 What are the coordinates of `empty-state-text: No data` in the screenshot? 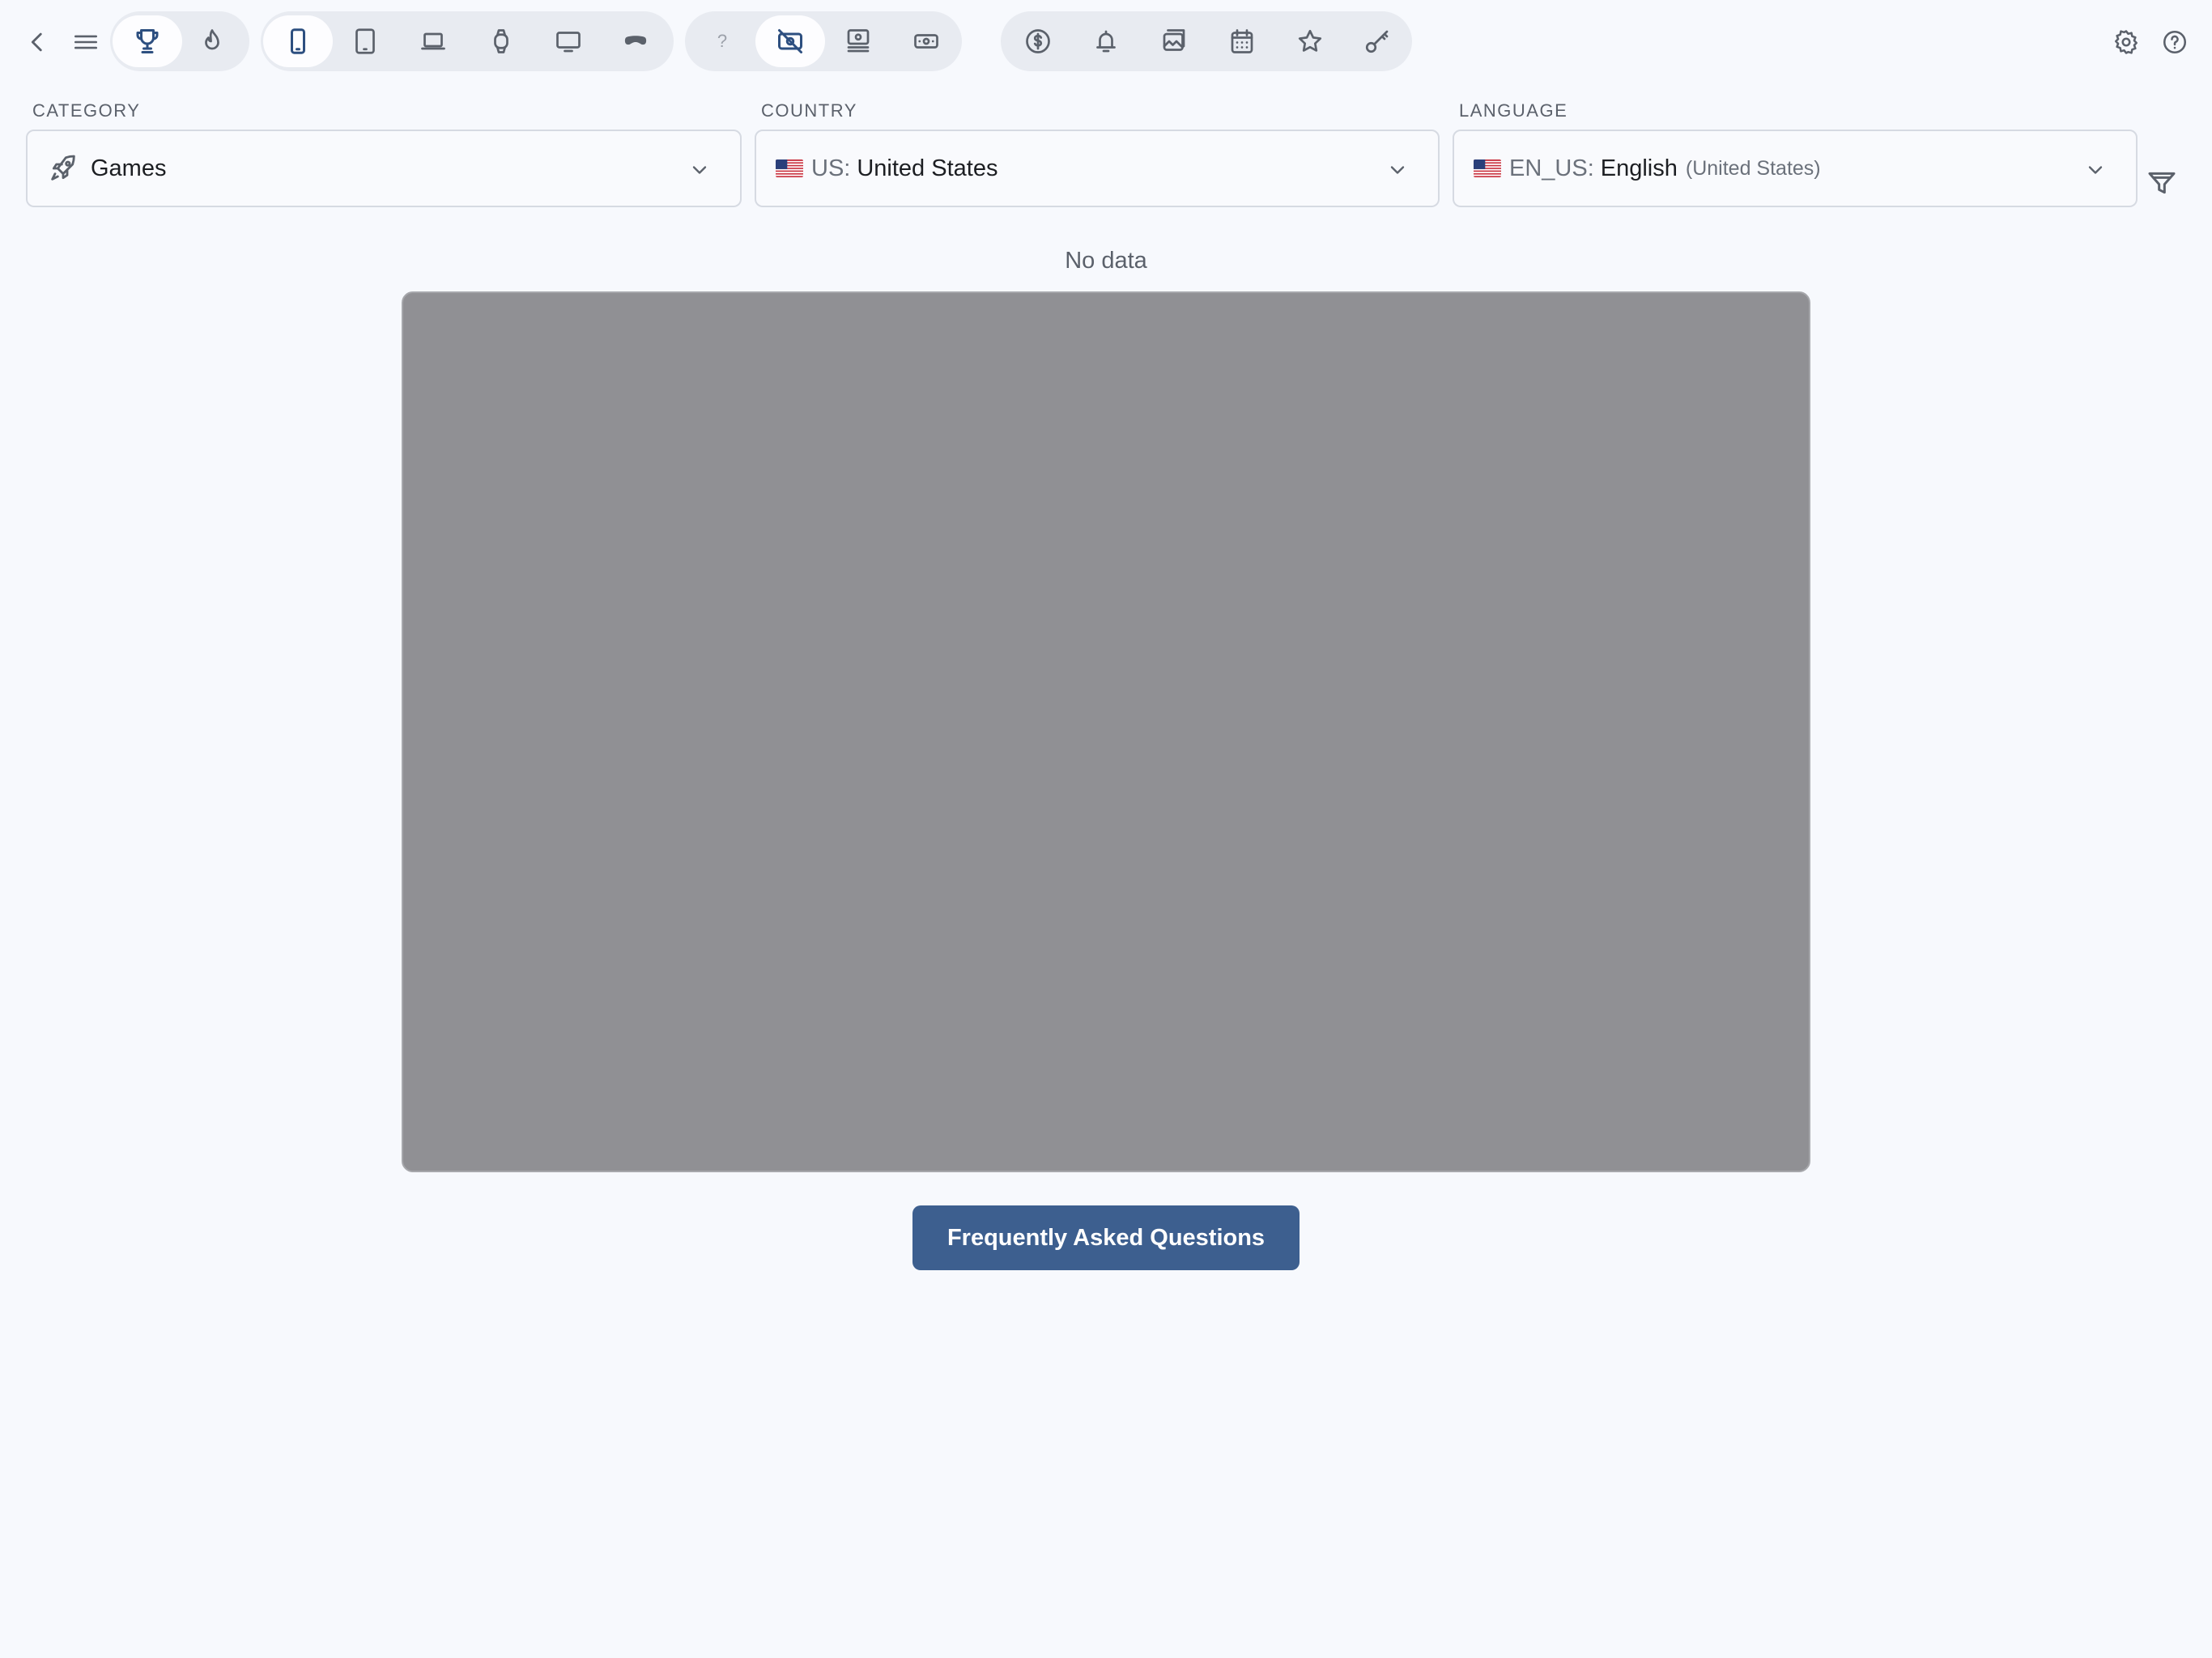 It's located at (1106, 261).